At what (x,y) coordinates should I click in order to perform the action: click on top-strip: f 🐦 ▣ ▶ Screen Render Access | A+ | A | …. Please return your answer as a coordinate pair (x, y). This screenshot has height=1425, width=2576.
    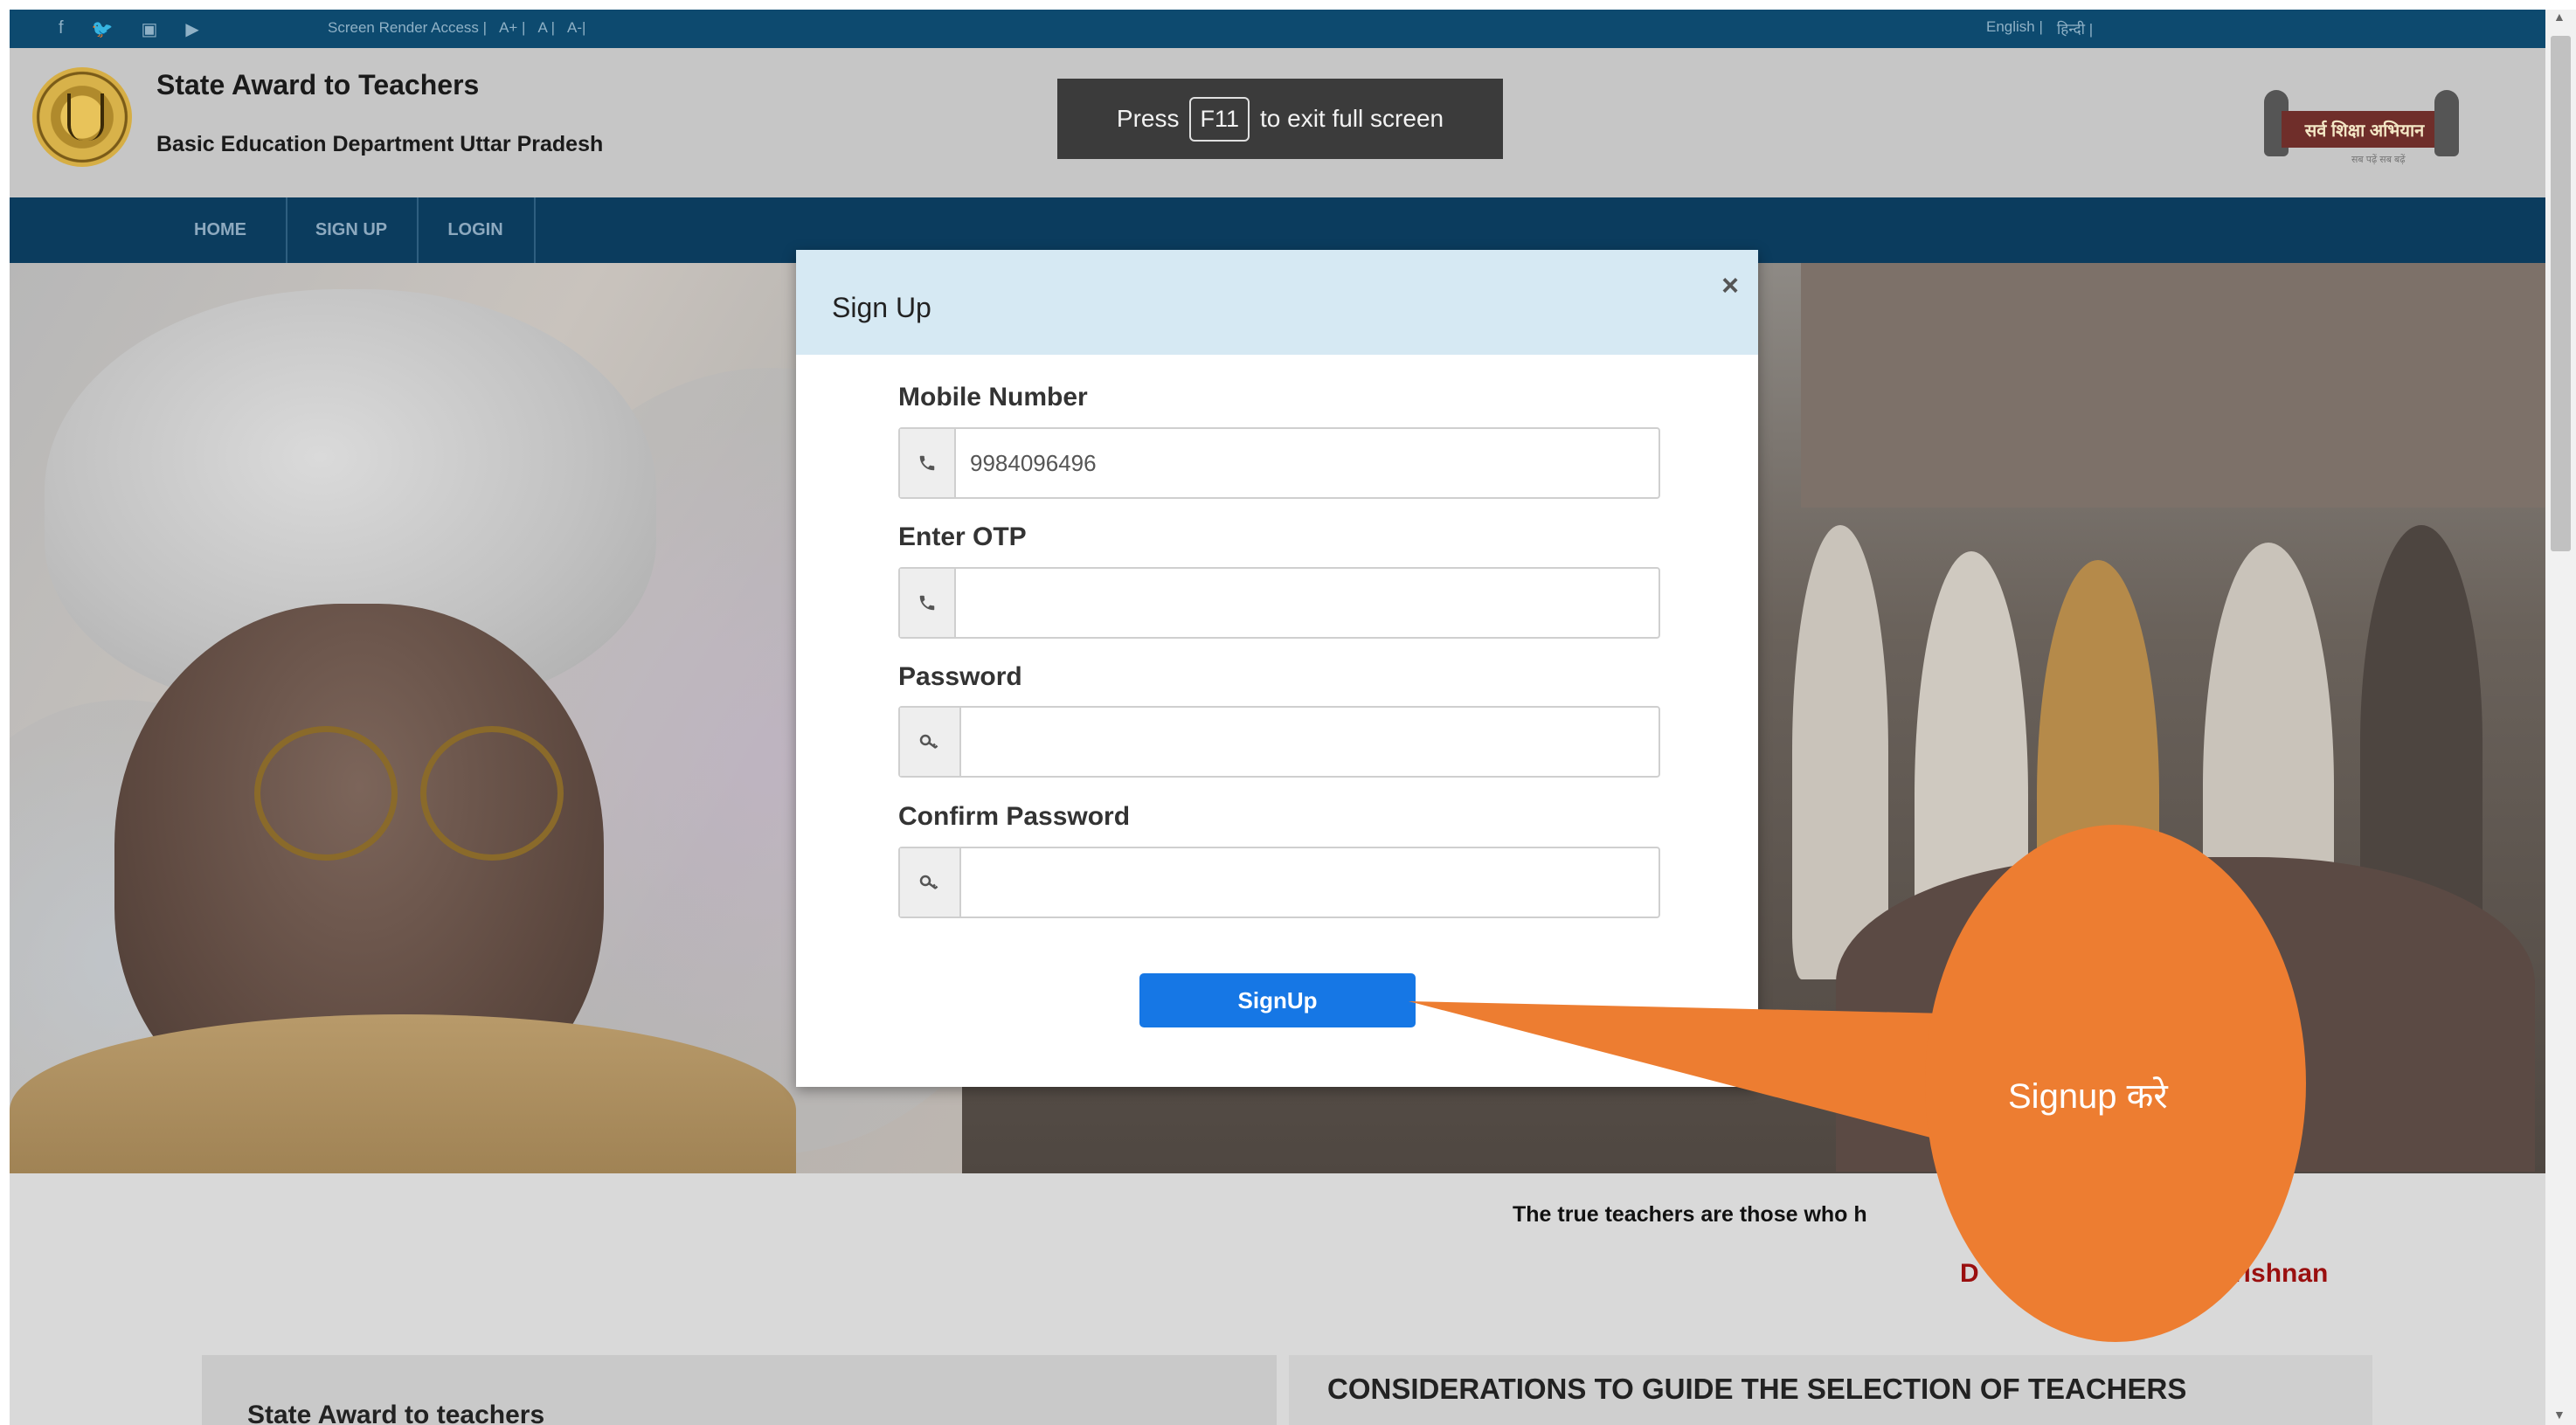
    Looking at the image, I should click on (1277, 29).